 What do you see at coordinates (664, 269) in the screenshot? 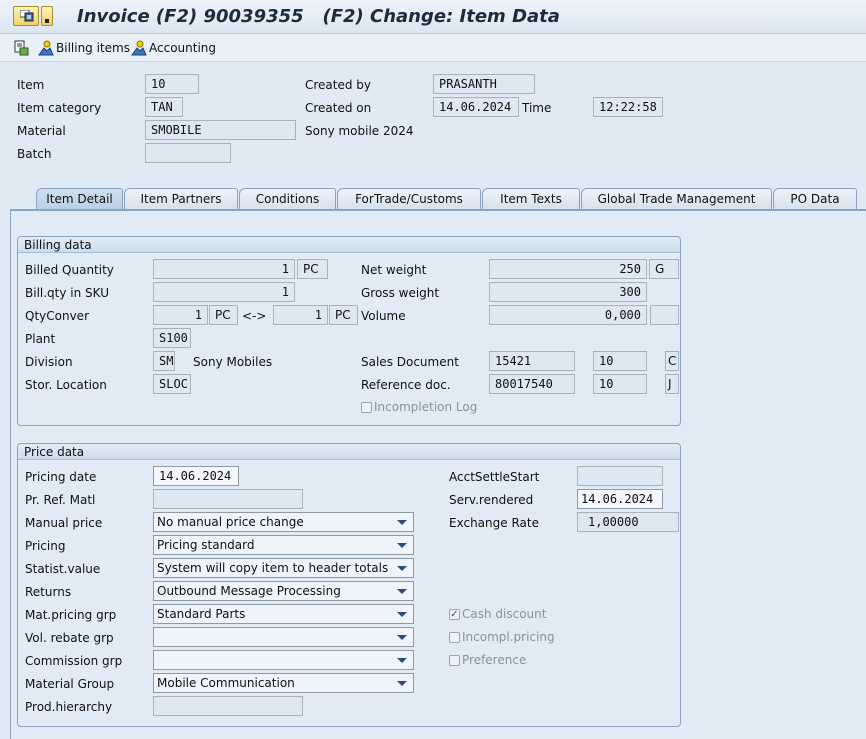
I see `net-weight-unit: G` at bounding box center [664, 269].